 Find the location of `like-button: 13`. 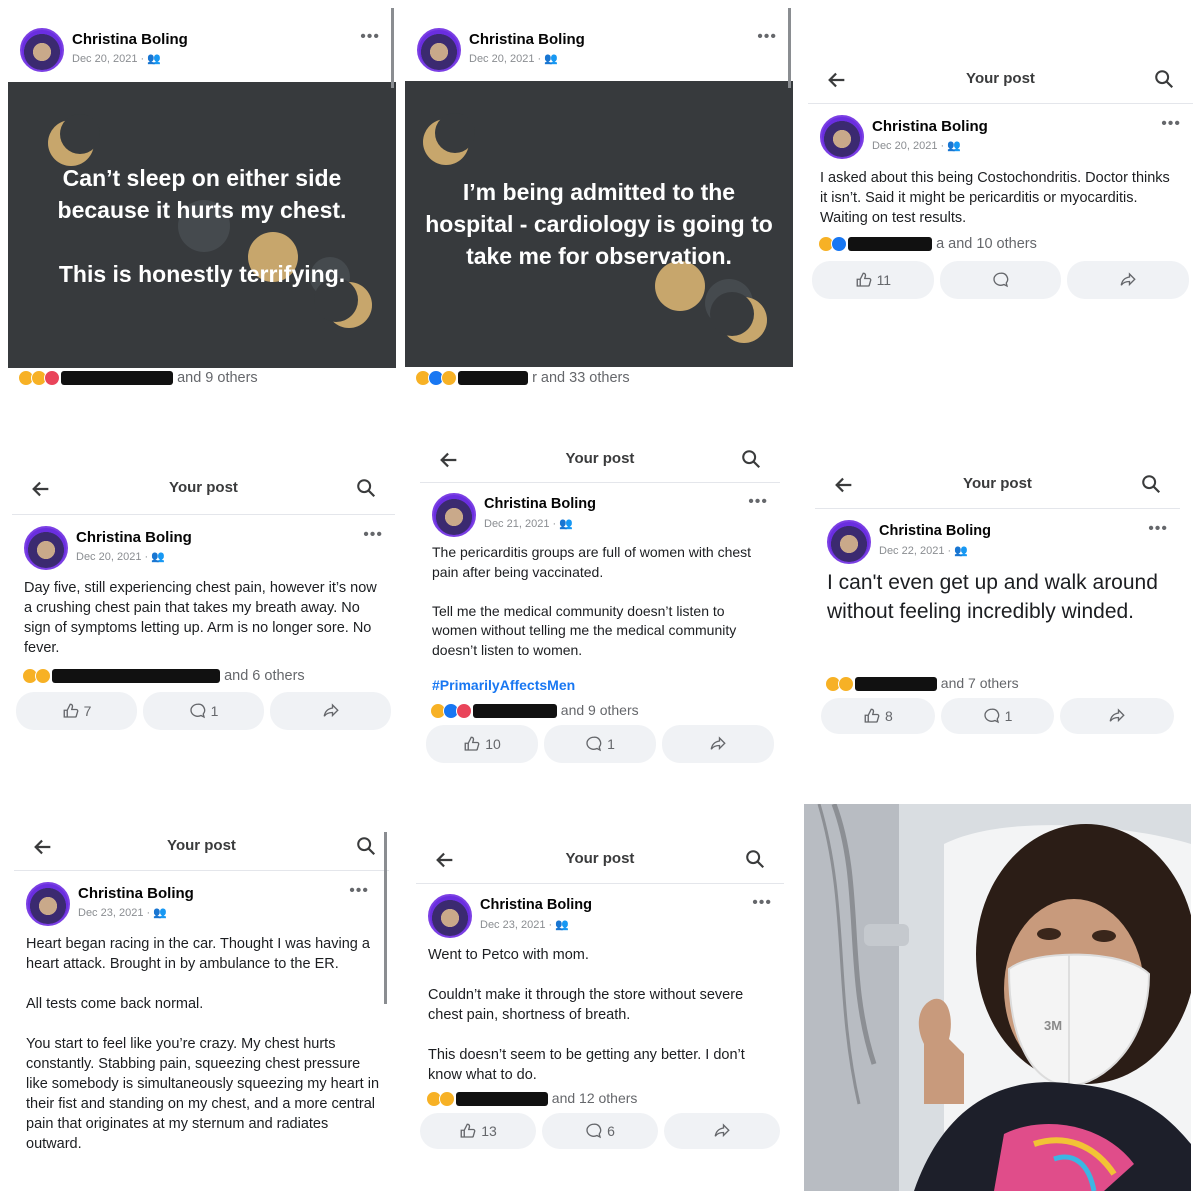

like-button: 13 is located at coordinates (478, 1131).